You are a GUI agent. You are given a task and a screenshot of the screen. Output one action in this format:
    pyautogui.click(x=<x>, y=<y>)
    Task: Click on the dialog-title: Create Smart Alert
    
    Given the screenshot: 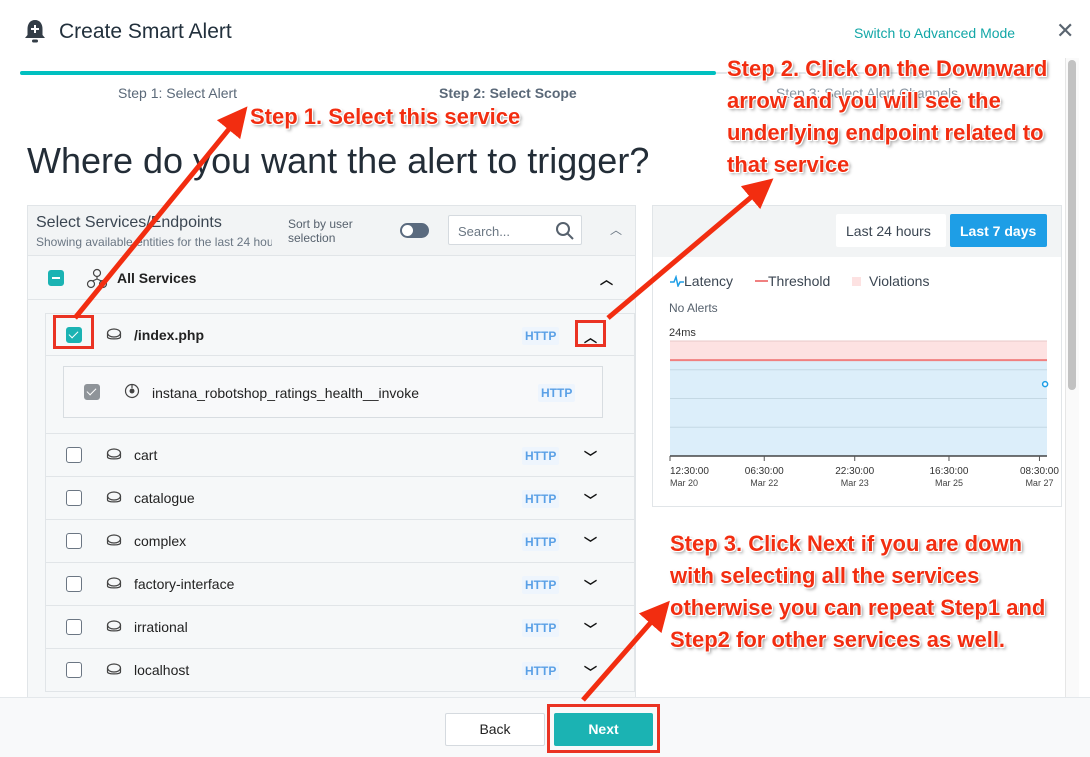 What is the action you would take?
    pyautogui.click(x=145, y=31)
    